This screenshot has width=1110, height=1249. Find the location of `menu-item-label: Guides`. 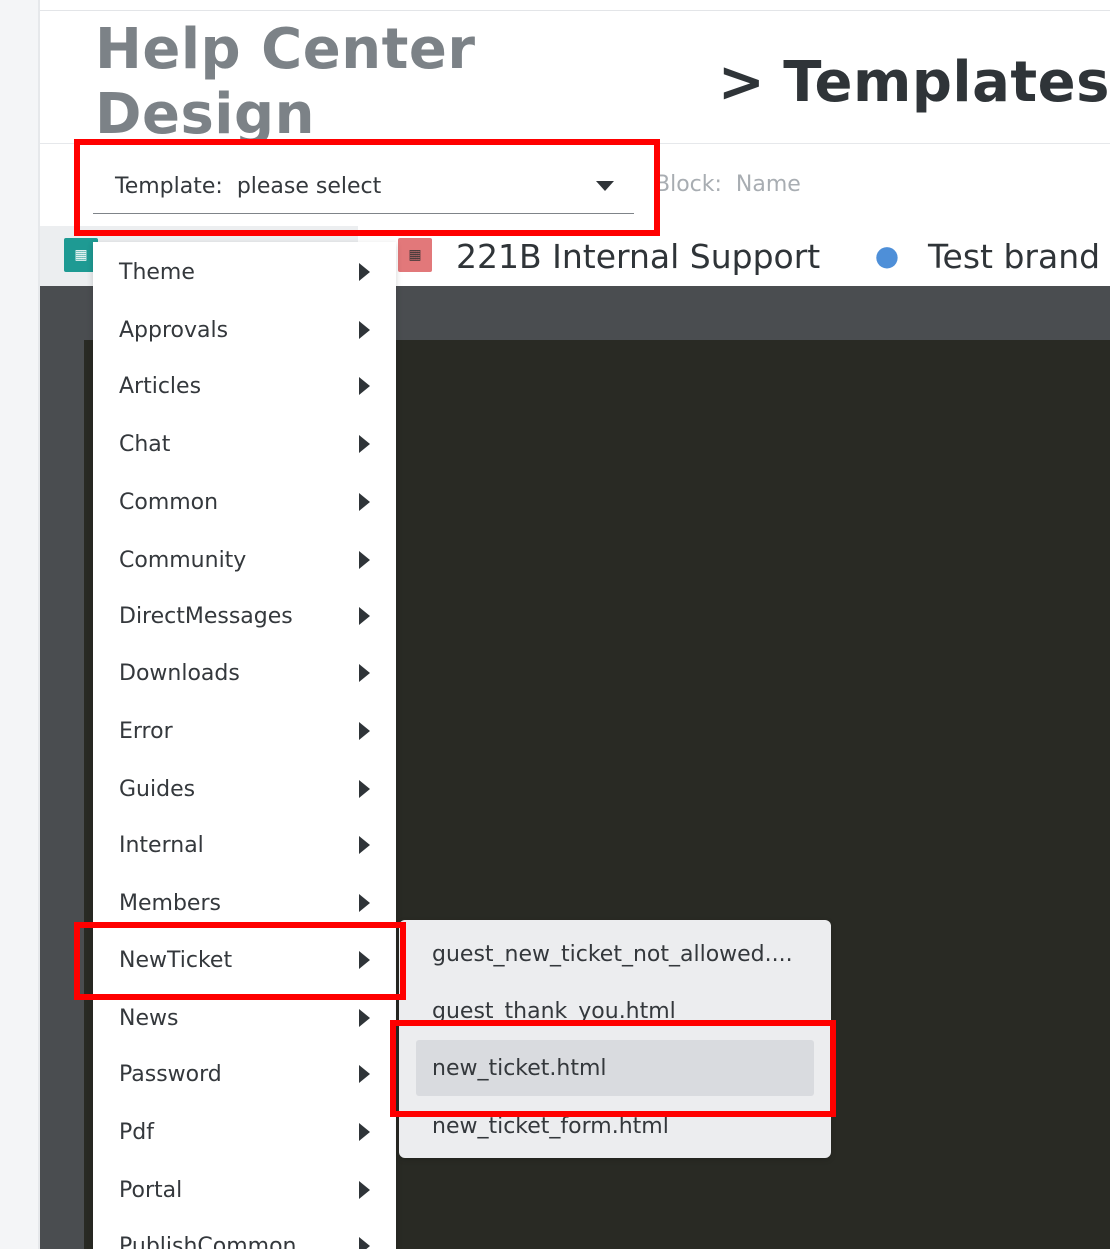

menu-item-label: Guides is located at coordinates (157, 789).